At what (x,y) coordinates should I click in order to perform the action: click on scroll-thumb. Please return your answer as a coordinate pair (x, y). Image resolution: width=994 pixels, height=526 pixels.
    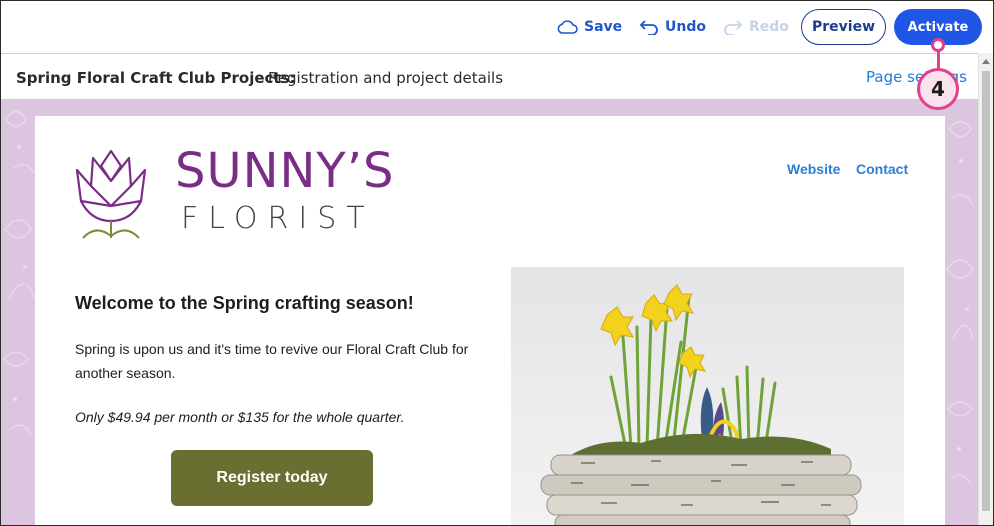
    Looking at the image, I should click on (986, 291).